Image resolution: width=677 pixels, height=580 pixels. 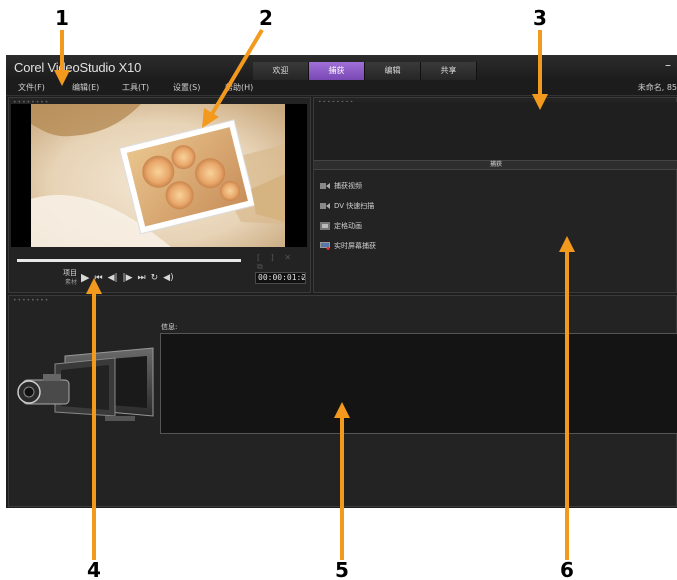 I want to click on callout-1: 1, so click(x=62, y=18).